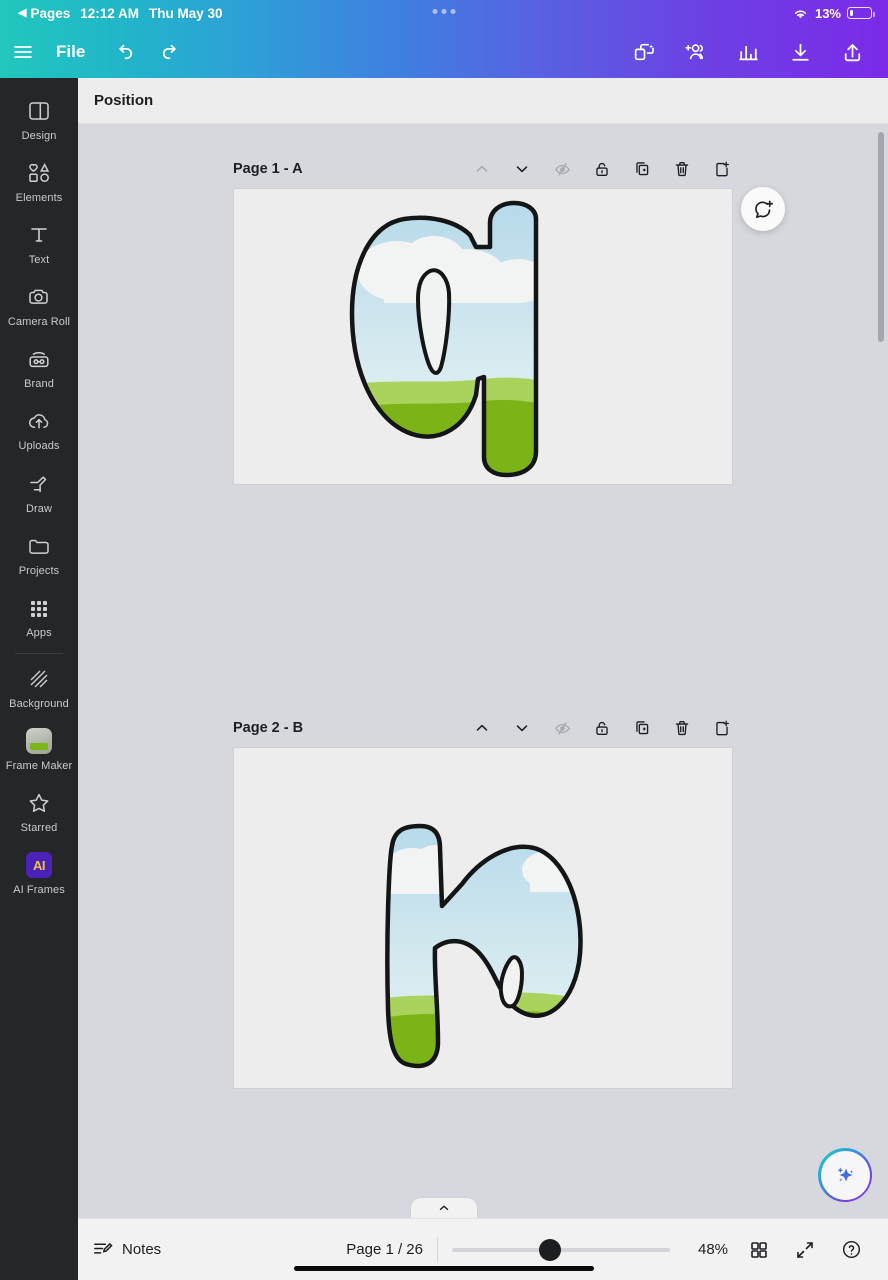  Describe the element at coordinates (73, 52) in the screenshot. I see `file-menu-button: File` at that location.